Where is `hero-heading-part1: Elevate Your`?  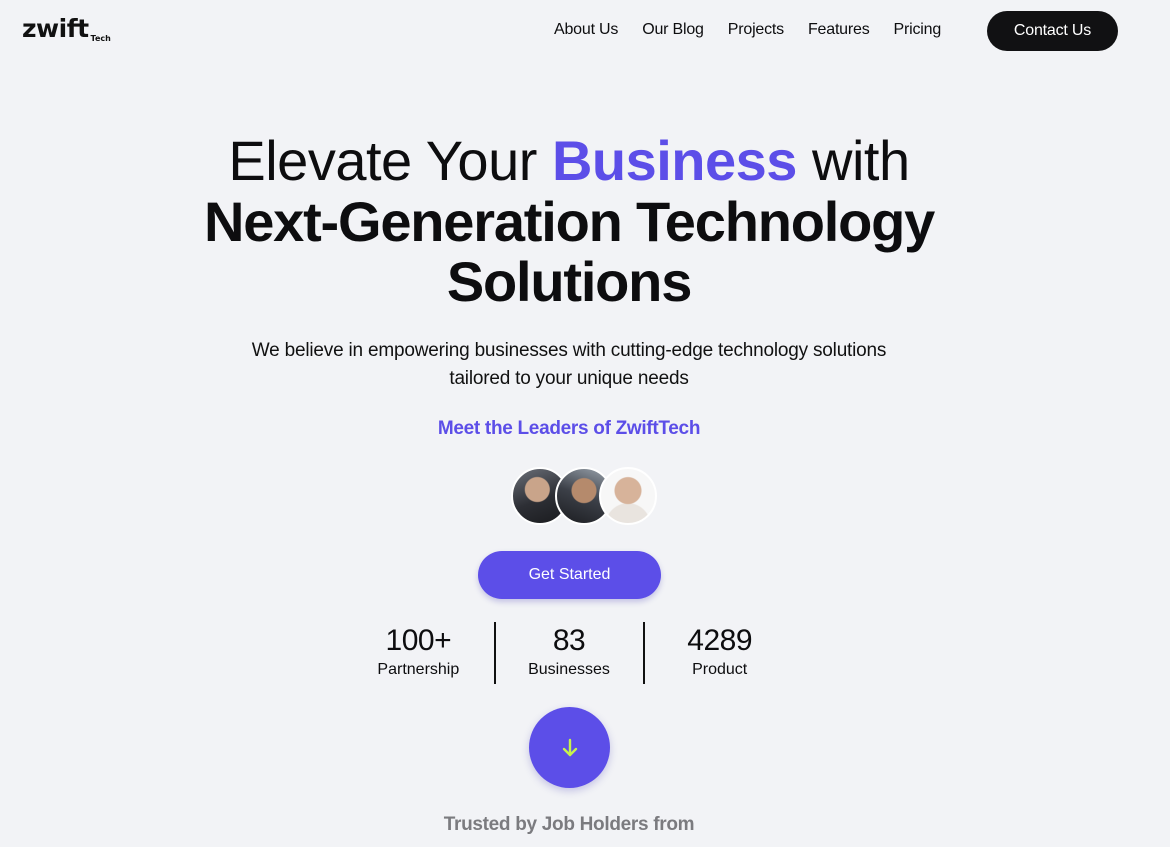 hero-heading-part1: Elevate Your is located at coordinates (390, 160).